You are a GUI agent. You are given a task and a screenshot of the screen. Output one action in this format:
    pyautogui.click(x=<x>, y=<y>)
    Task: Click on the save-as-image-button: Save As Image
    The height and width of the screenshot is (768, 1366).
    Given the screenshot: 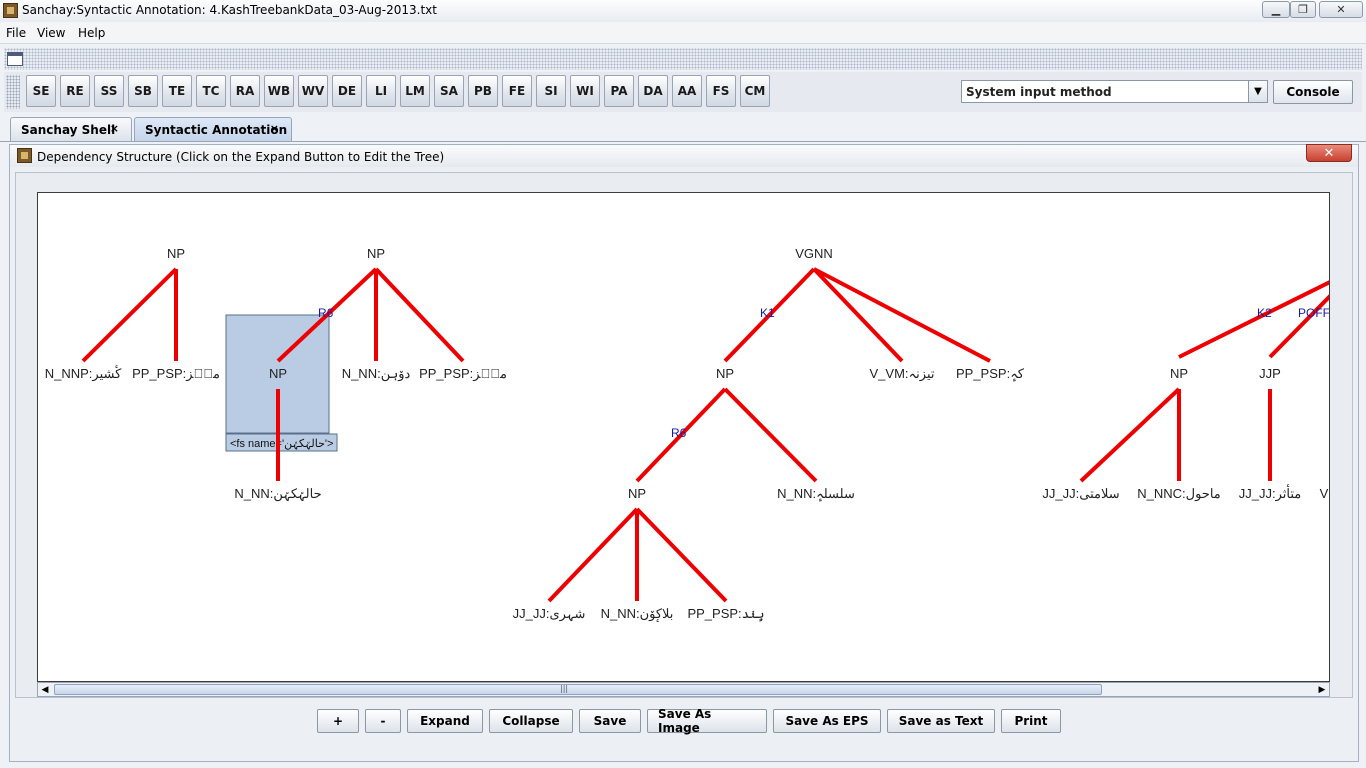 What is the action you would take?
    pyautogui.click(x=707, y=721)
    